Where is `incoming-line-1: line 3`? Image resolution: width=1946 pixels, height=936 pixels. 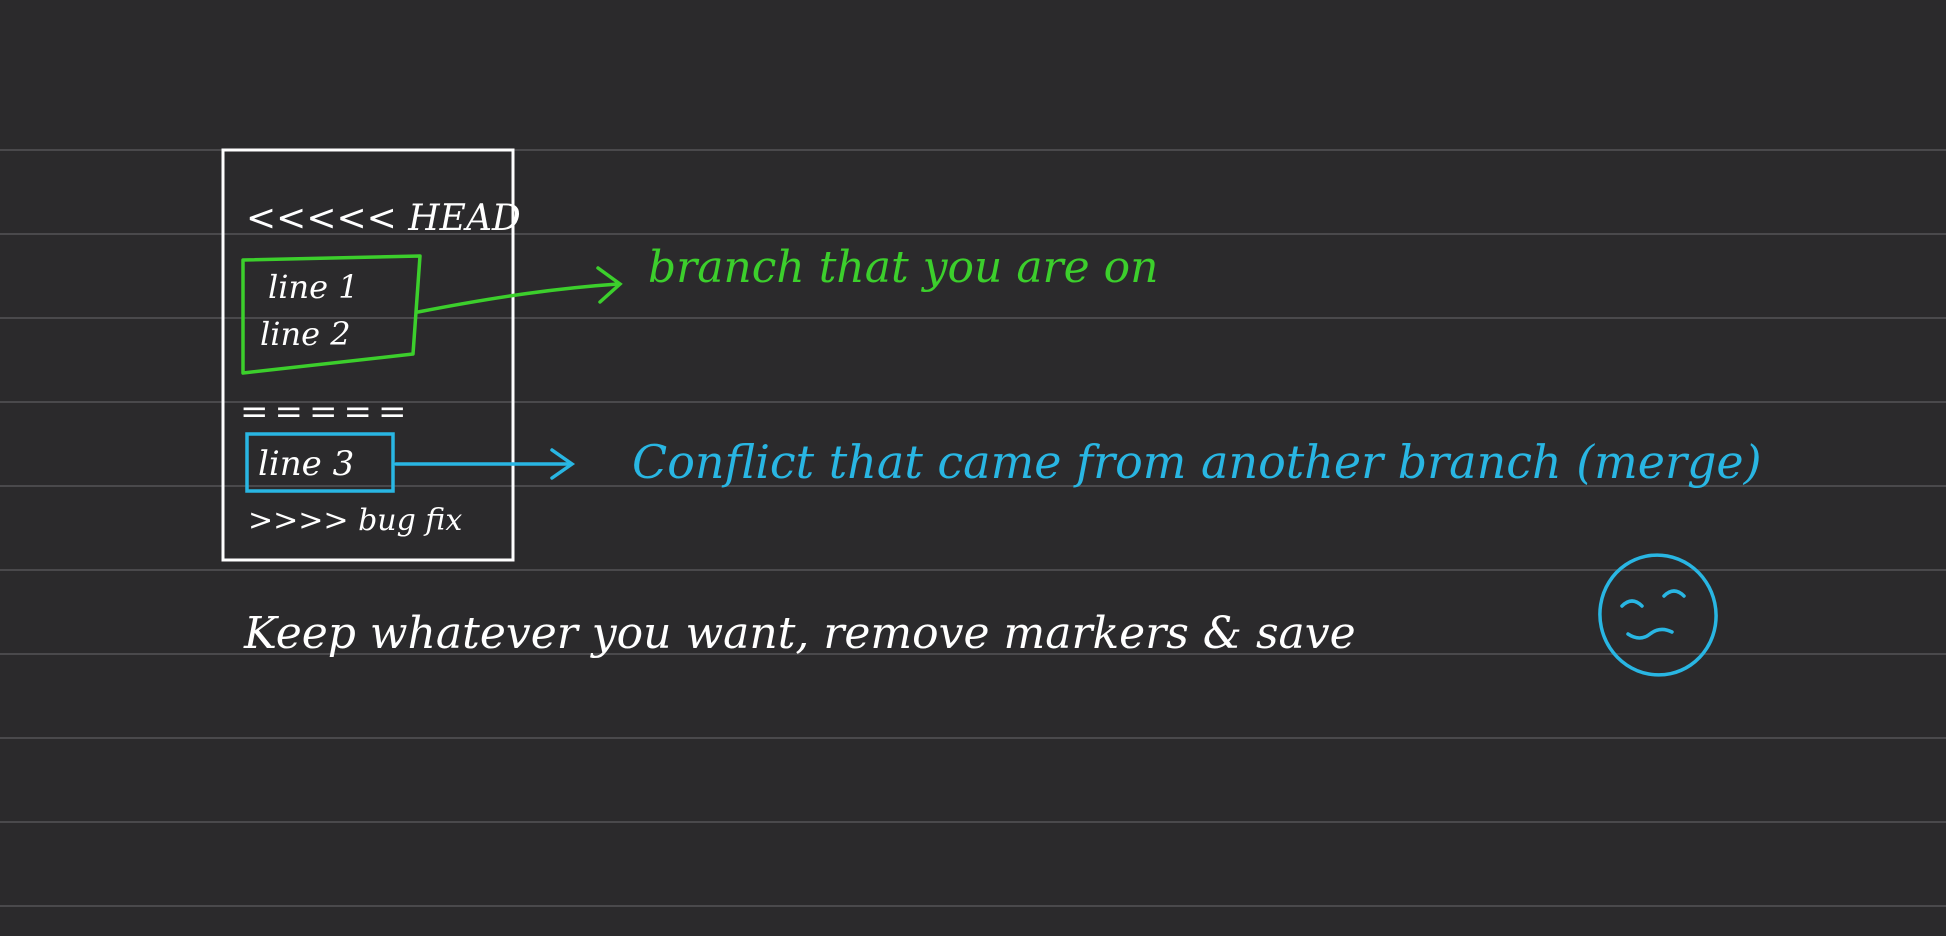
incoming-line-1: line 3 is located at coordinates (306, 464).